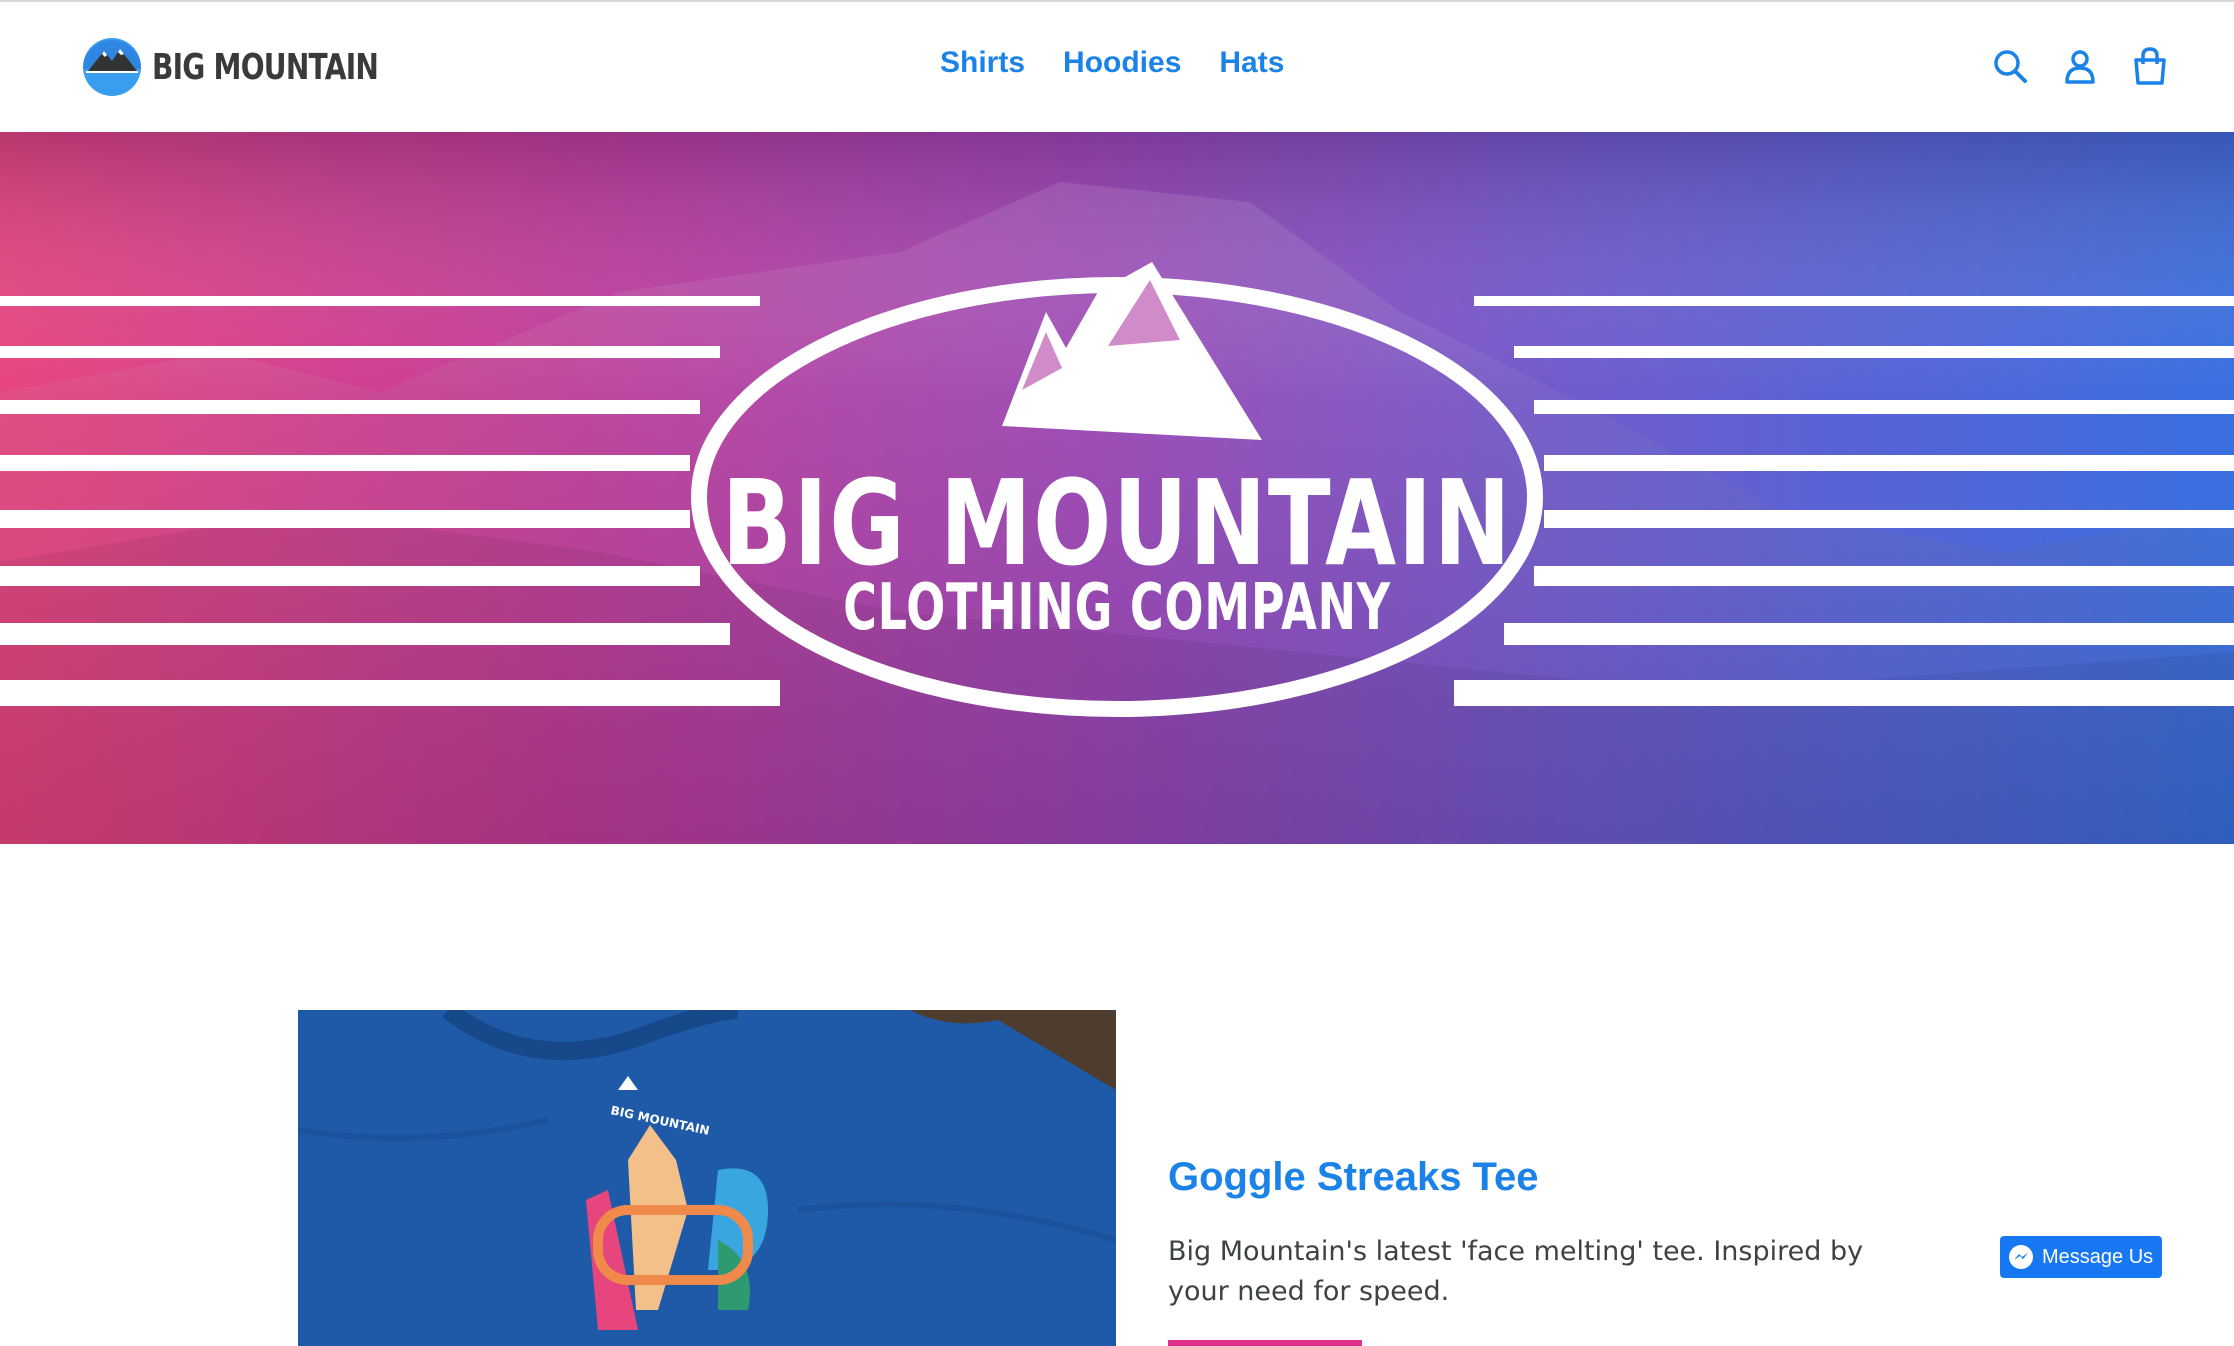  I want to click on product-cta-button, so click(1265, 1343).